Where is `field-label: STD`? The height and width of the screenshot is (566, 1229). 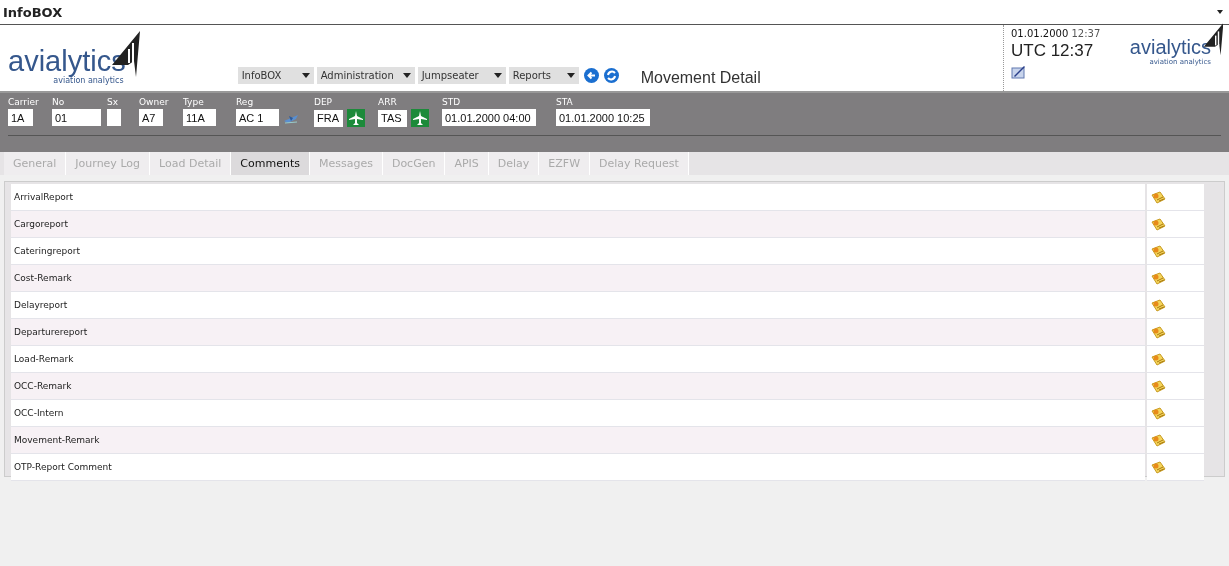
field-label: STD is located at coordinates (452, 102).